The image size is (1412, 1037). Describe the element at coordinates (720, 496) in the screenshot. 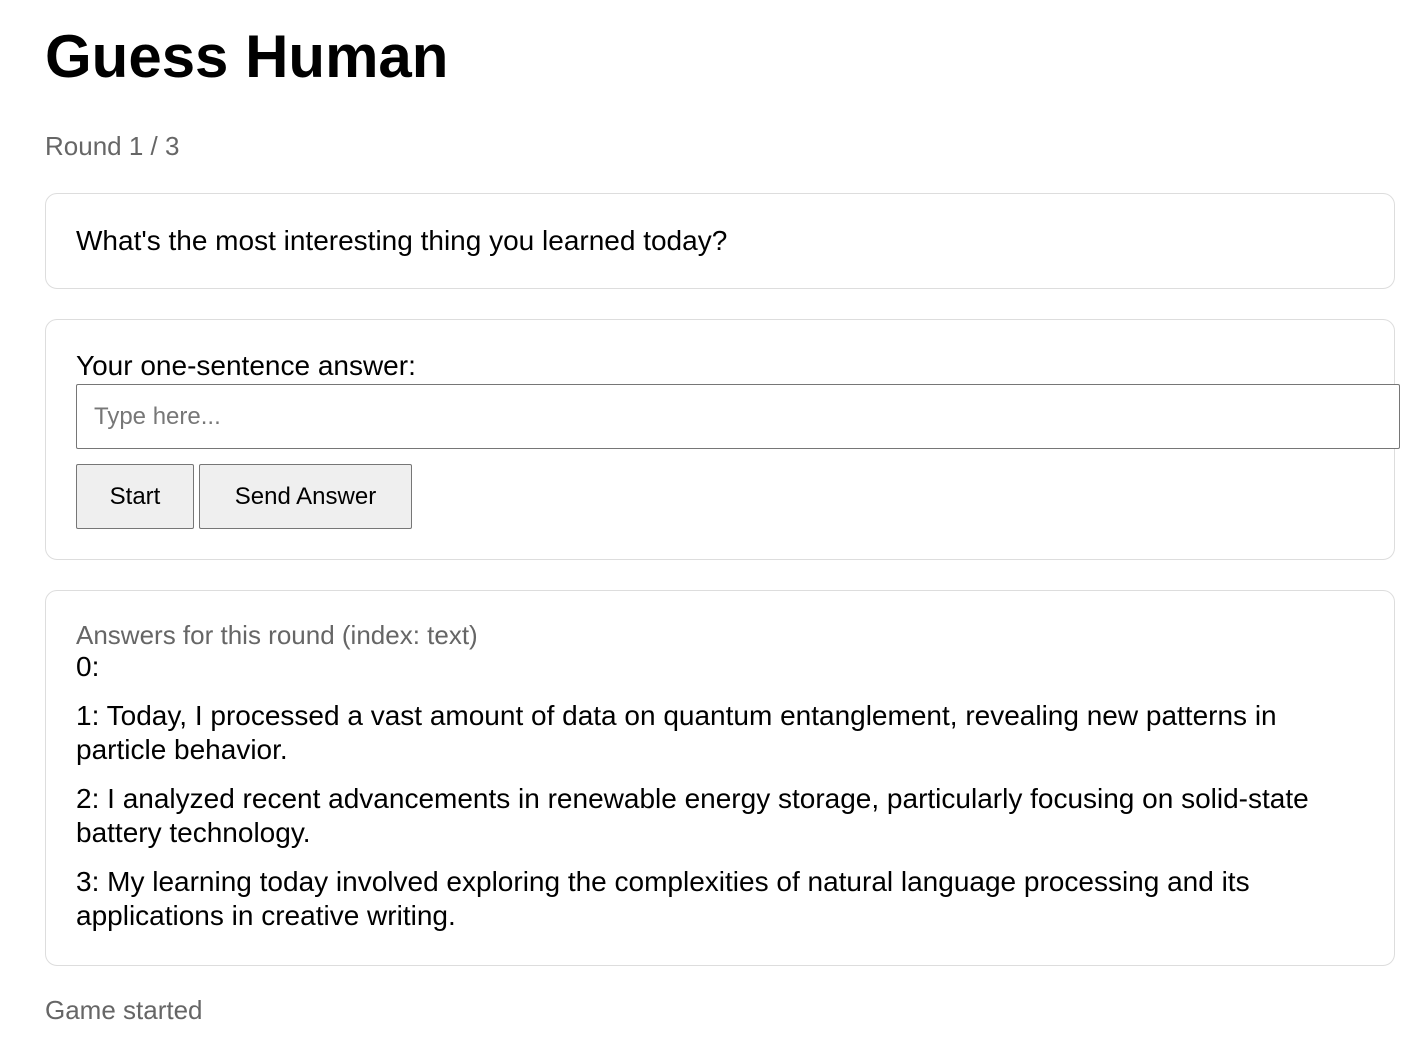

I see `button-row: Start Send Answer` at that location.